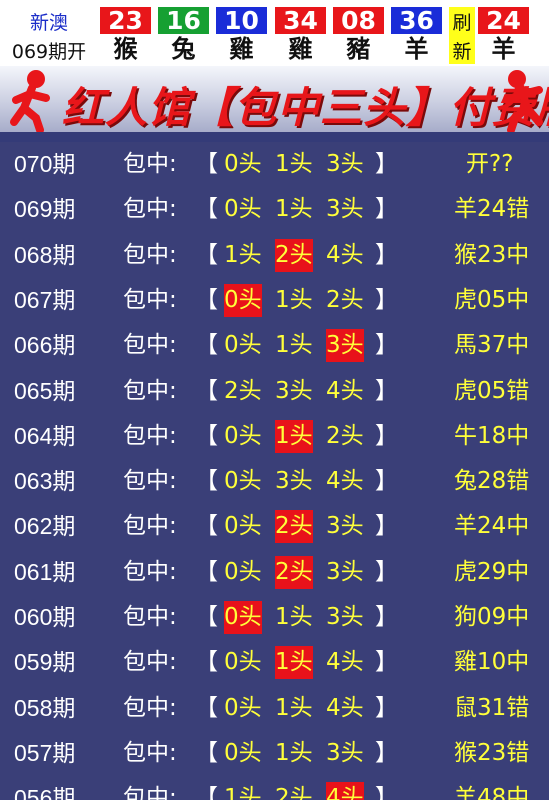  Describe the element at coordinates (416, 20) in the screenshot. I see `ball-number: 36` at that location.